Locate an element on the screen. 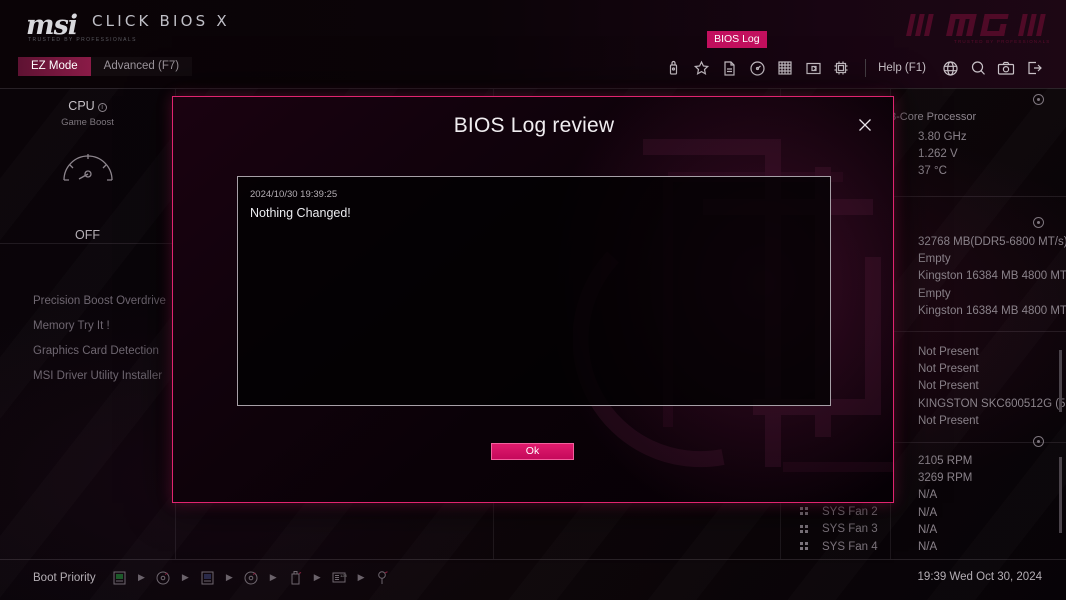 Image resolution: width=1066 pixels, height=600 pixels. help-button: Help (F1) is located at coordinates (902, 68).